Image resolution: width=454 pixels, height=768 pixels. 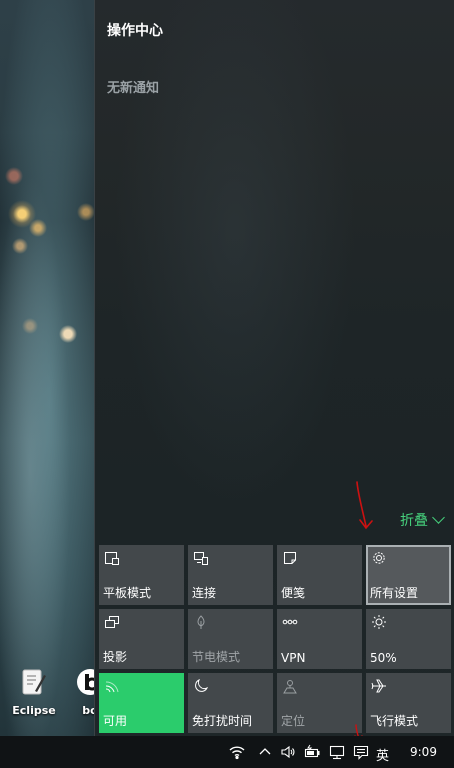 What do you see at coordinates (135, 31) in the screenshot?
I see `action-center-title: 操作中心` at bounding box center [135, 31].